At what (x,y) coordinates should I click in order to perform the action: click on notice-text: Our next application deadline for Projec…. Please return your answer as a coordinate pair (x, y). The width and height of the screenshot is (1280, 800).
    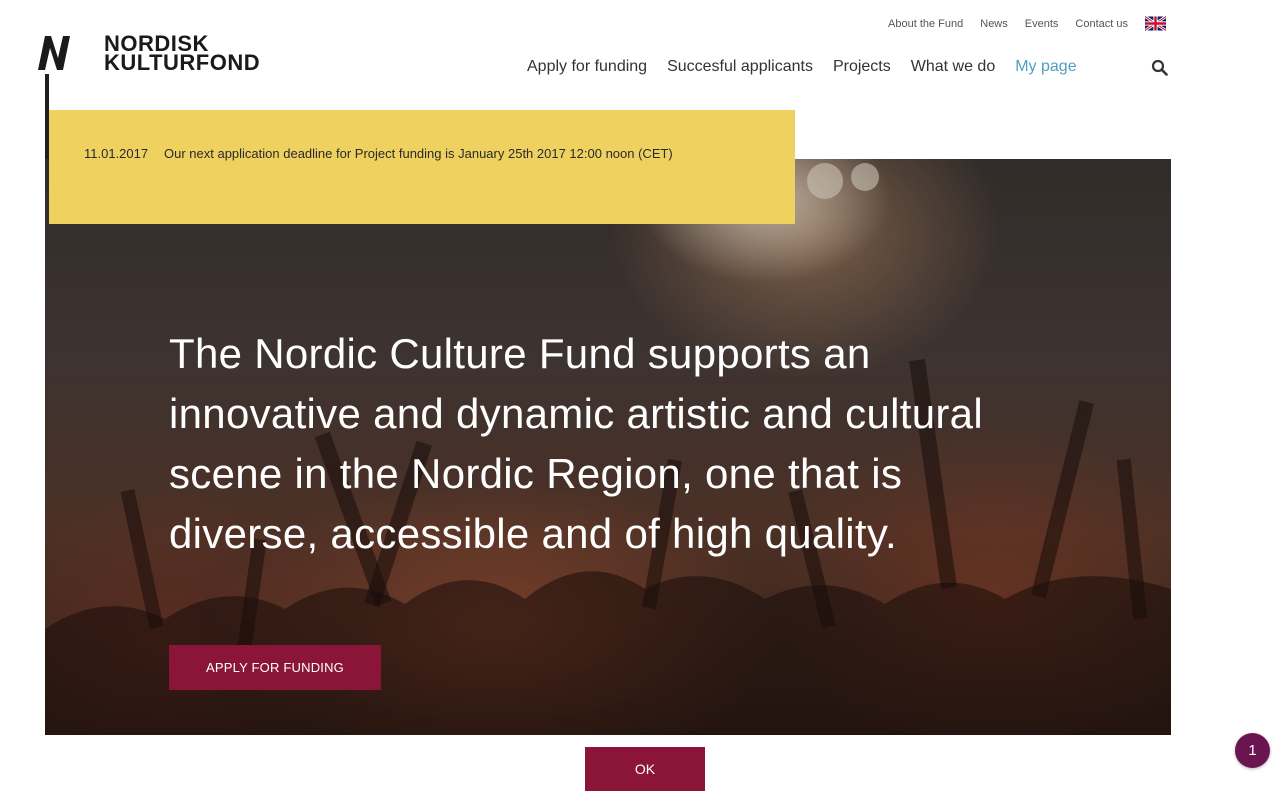
    Looking at the image, I should click on (418, 153).